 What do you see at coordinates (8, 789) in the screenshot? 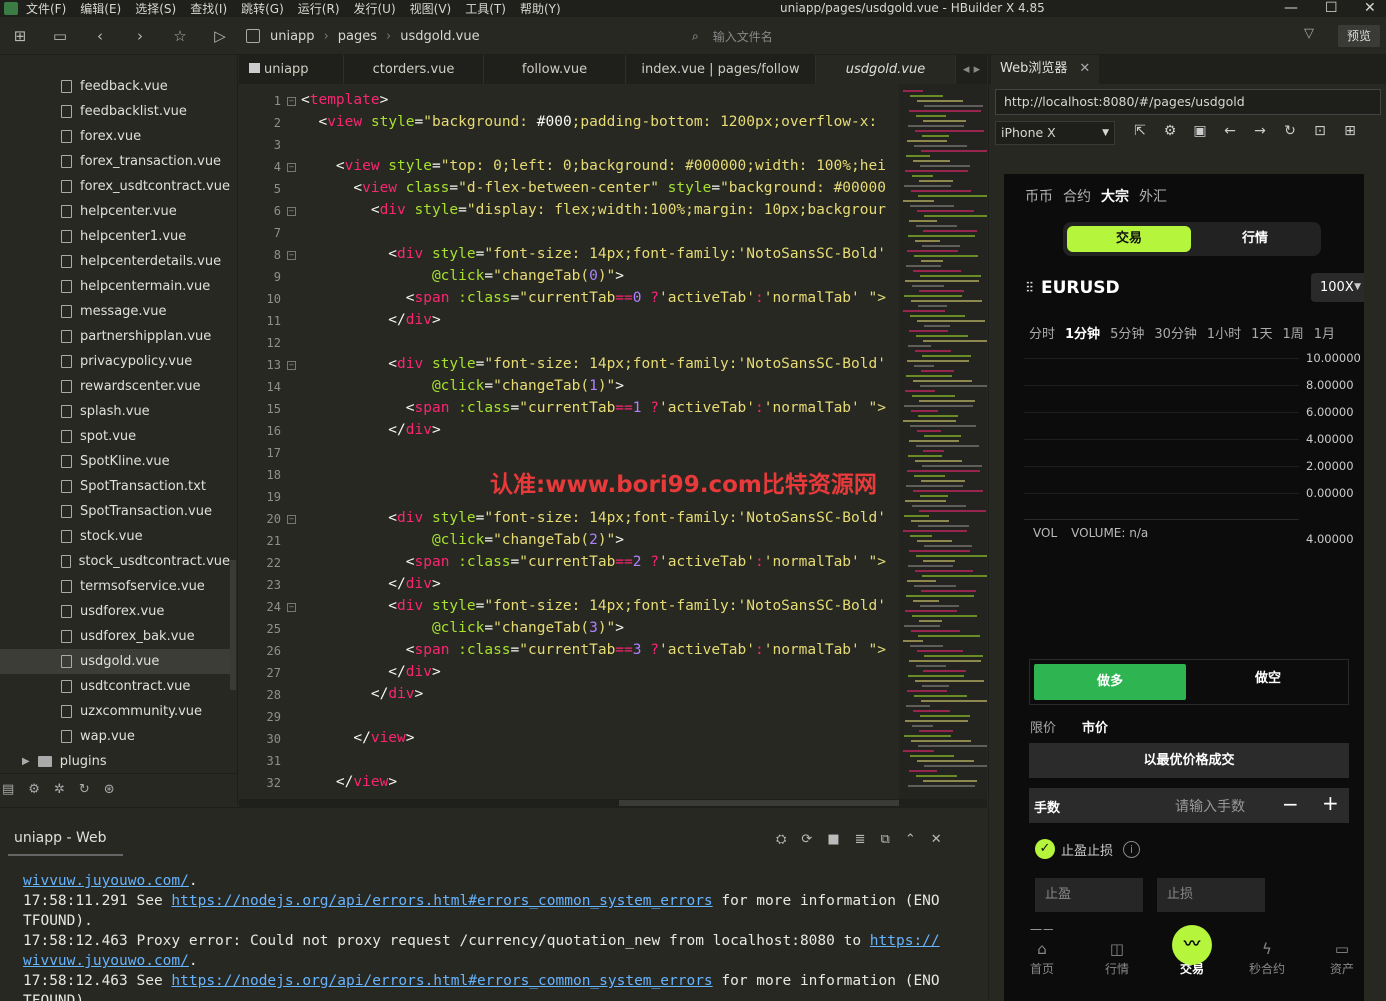
I see `explorer-icon: ▤` at bounding box center [8, 789].